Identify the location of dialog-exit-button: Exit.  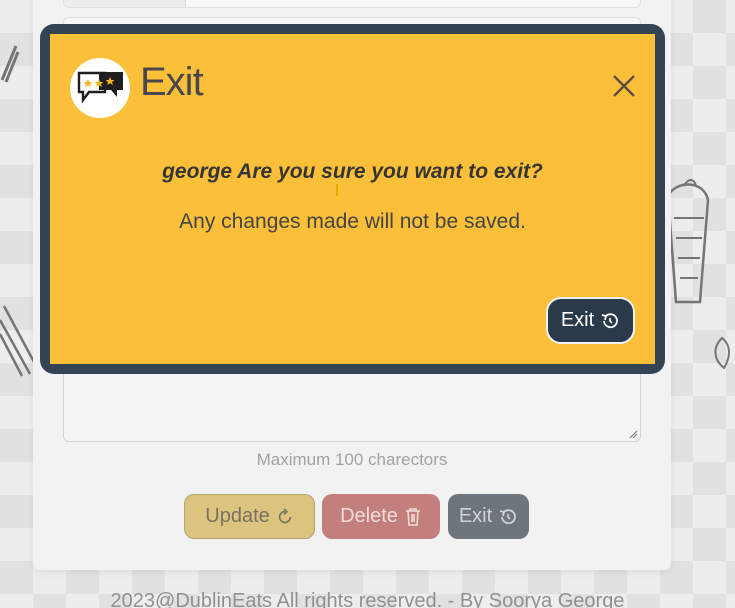
(590, 320).